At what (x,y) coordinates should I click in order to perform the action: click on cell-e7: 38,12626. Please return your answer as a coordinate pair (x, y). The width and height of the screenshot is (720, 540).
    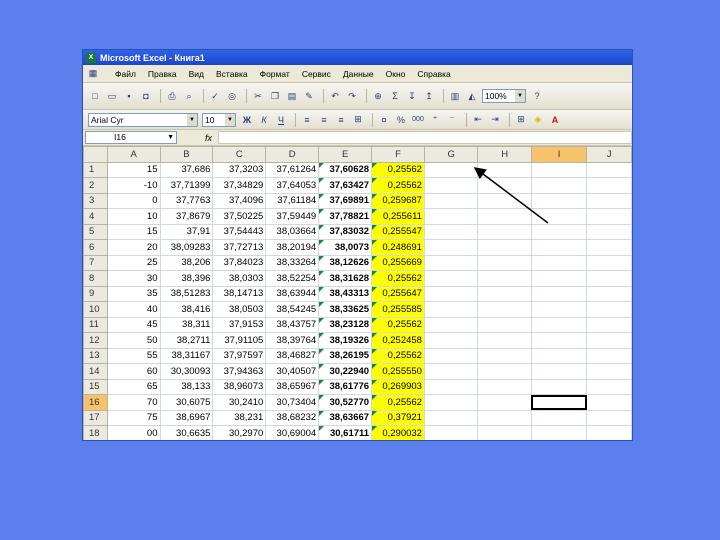
    Looking at the image, I should click on (345, 262).